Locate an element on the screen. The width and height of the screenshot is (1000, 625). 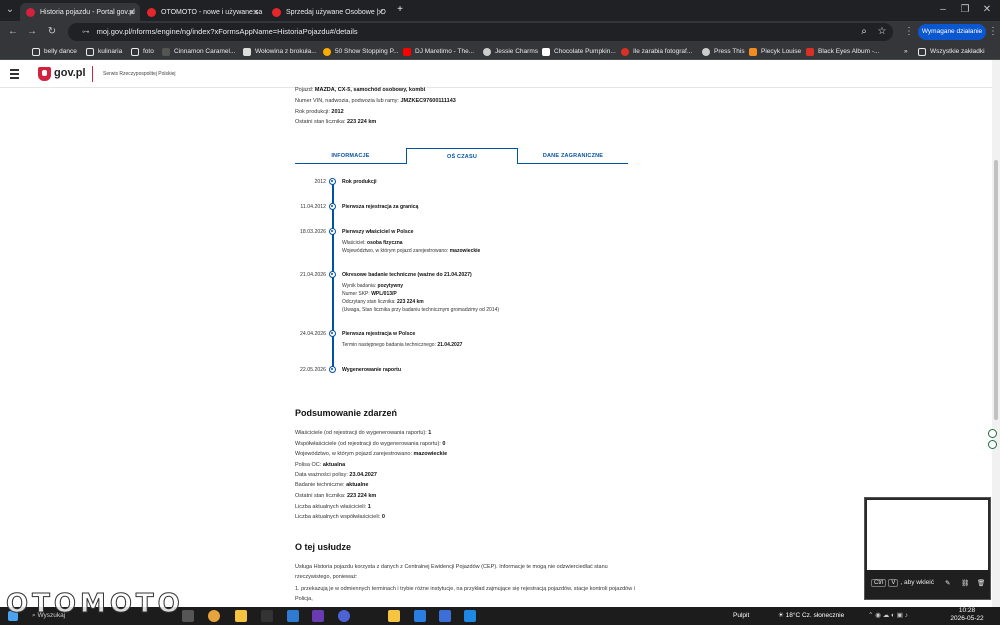
tab-title: Sprzedaj używane Osobowe | O is located at coordinates (336, 12).